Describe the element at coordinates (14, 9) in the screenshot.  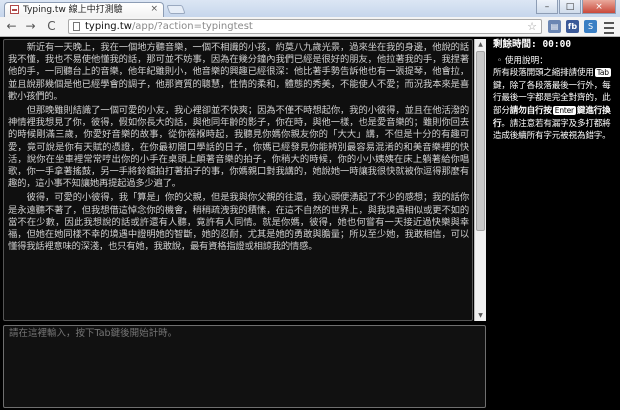
I see `favicon-icon` at that location.